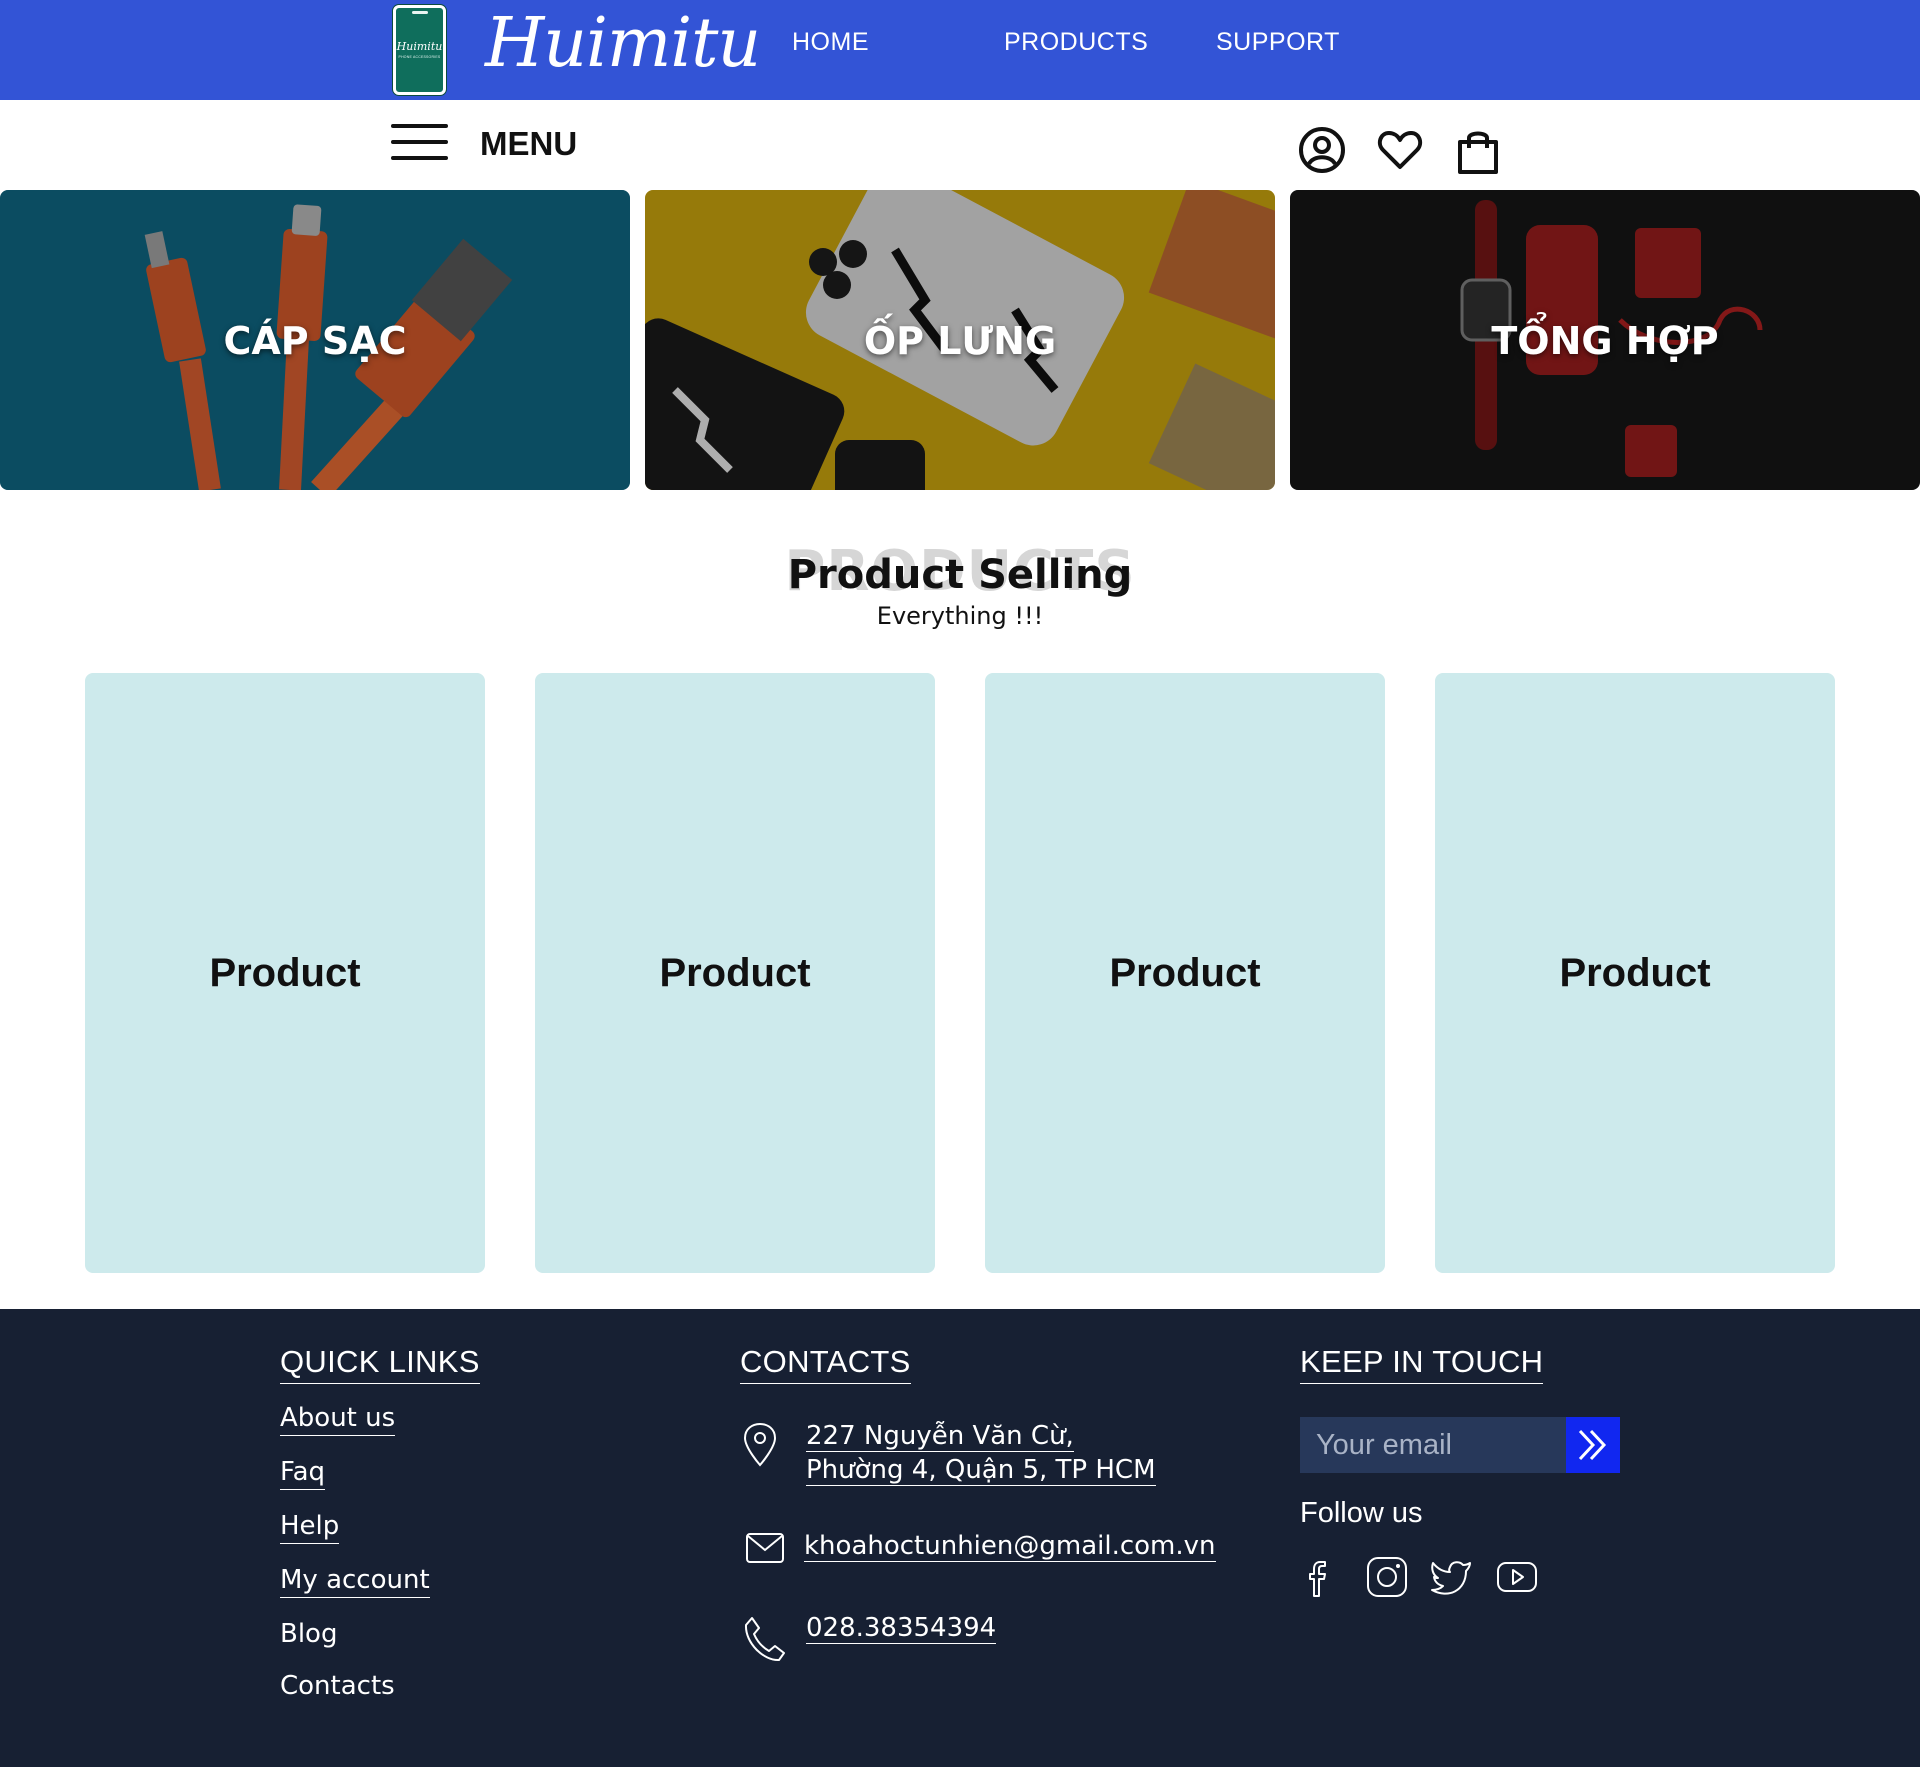  I want to click on address-line-1: 227 Nguyễn Văn Cừ,, so click(940, 1436).